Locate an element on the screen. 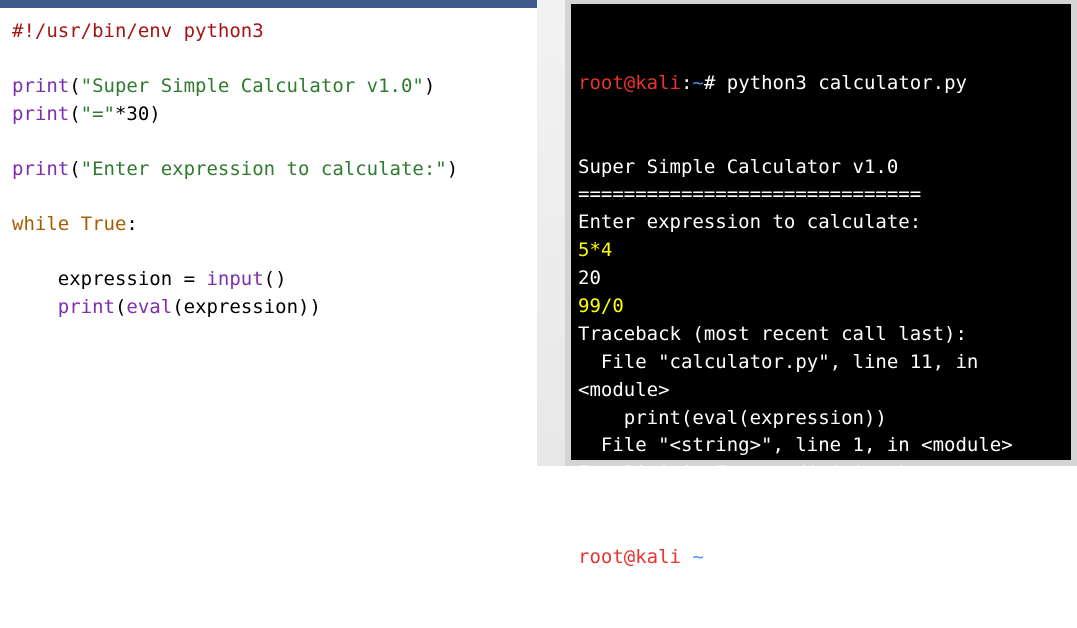  terminal-prompt-line-active: root@kali:~# is located at coordinates (795, 558).